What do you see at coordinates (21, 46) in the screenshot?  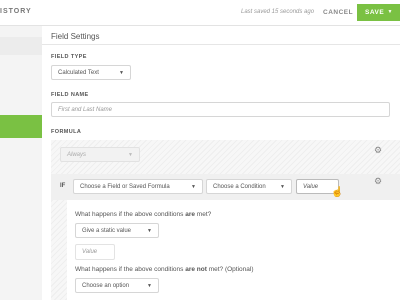 I see `sidebar-item` at bounding box center [21, 46].